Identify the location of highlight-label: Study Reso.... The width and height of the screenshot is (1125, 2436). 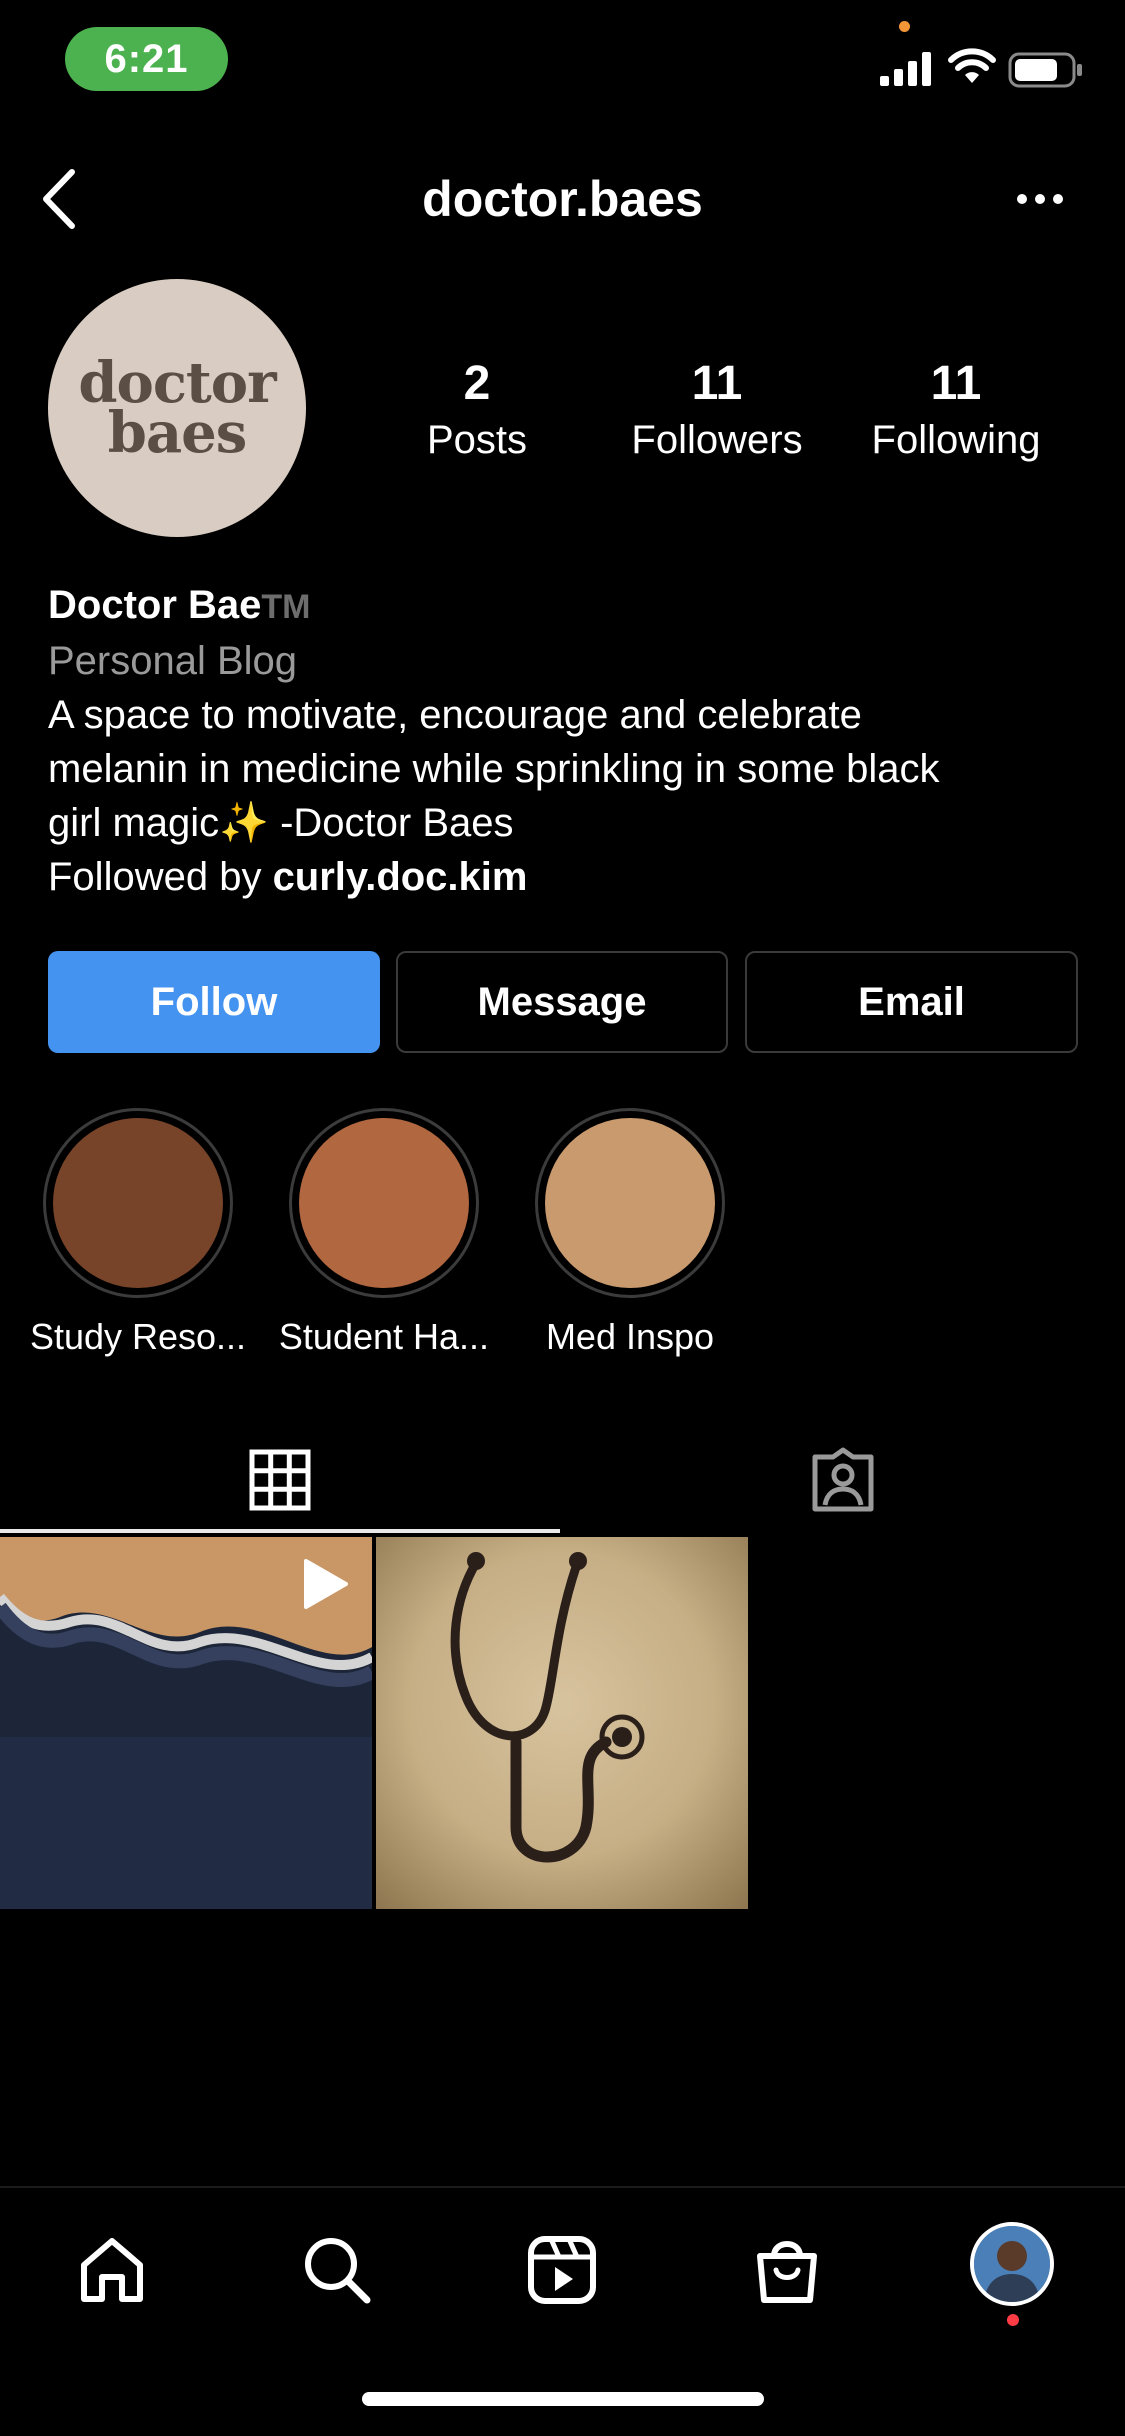
(138, 1336).